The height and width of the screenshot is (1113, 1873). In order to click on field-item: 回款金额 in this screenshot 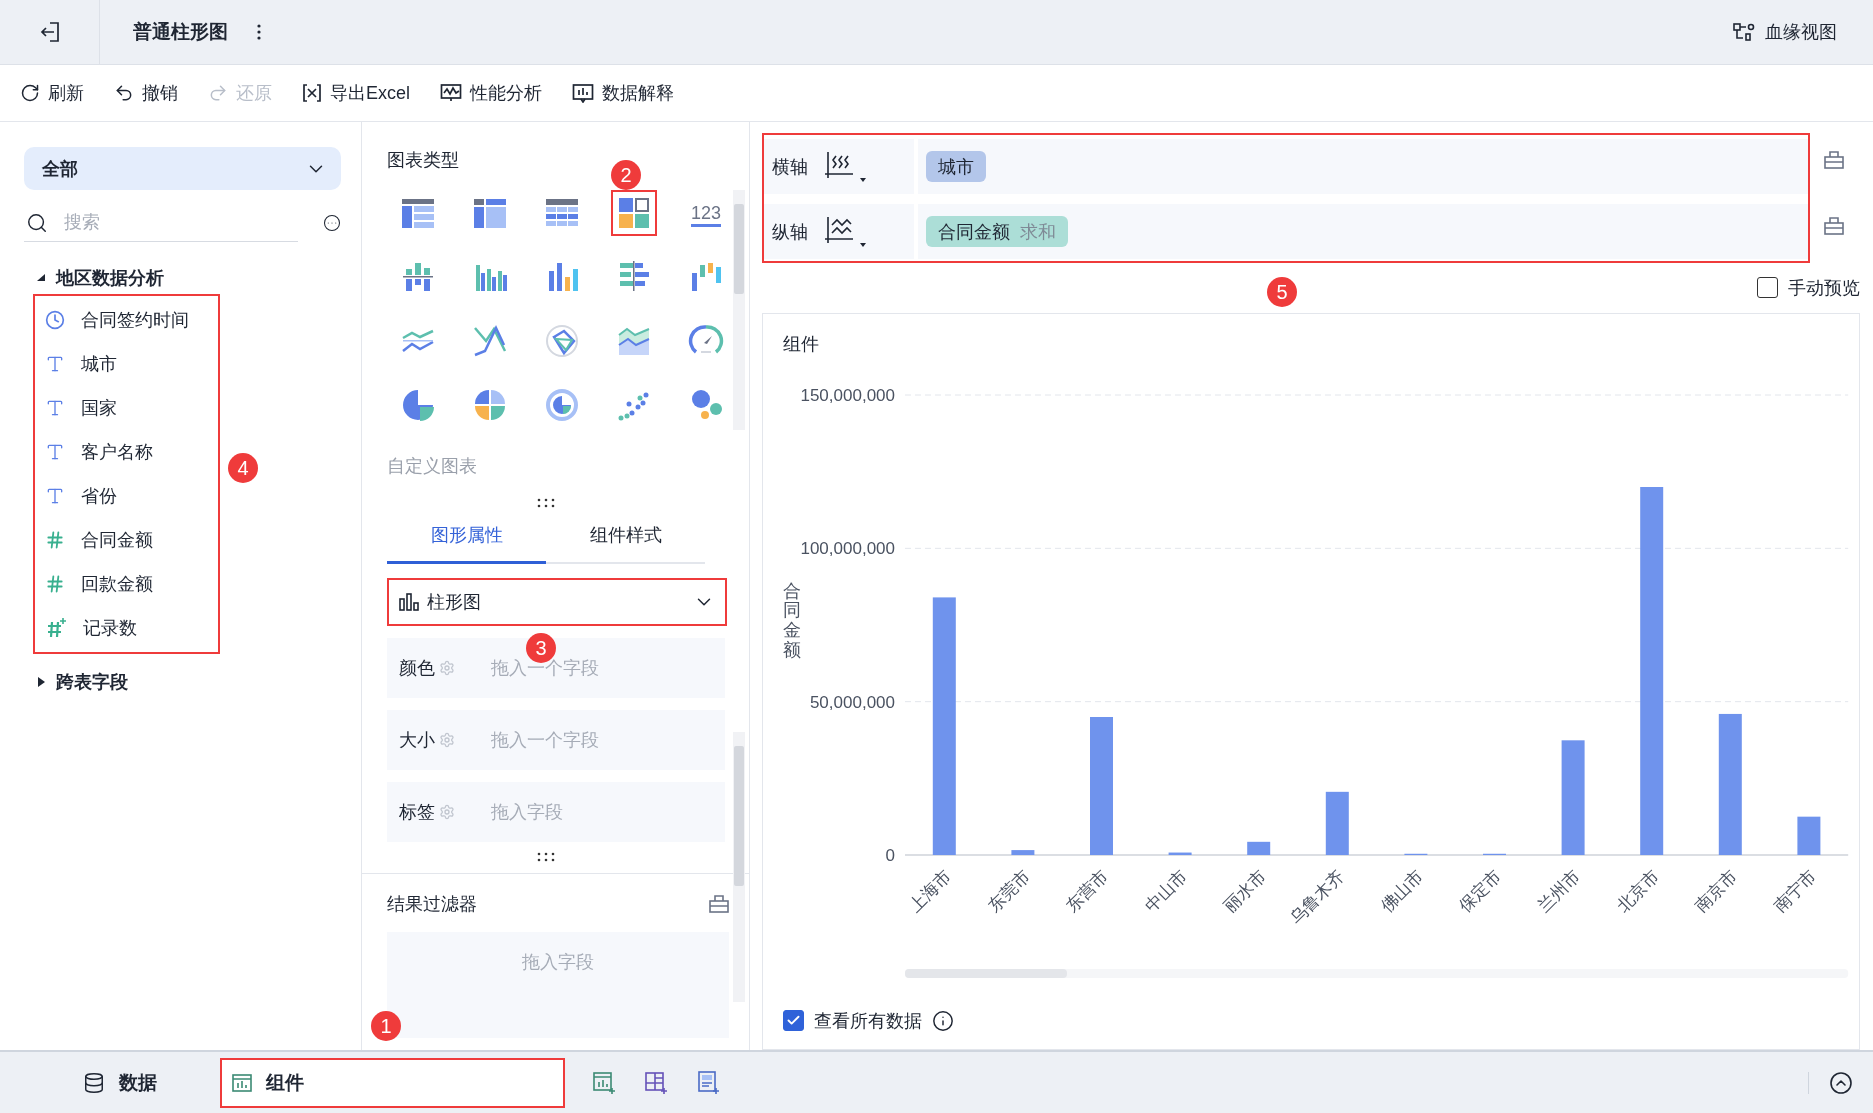, I will do `click(117, 584)`.